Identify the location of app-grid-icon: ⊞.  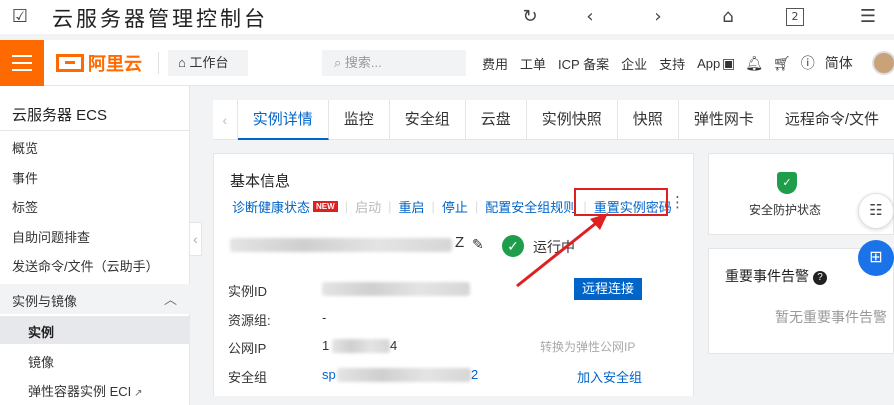
(876, 258).